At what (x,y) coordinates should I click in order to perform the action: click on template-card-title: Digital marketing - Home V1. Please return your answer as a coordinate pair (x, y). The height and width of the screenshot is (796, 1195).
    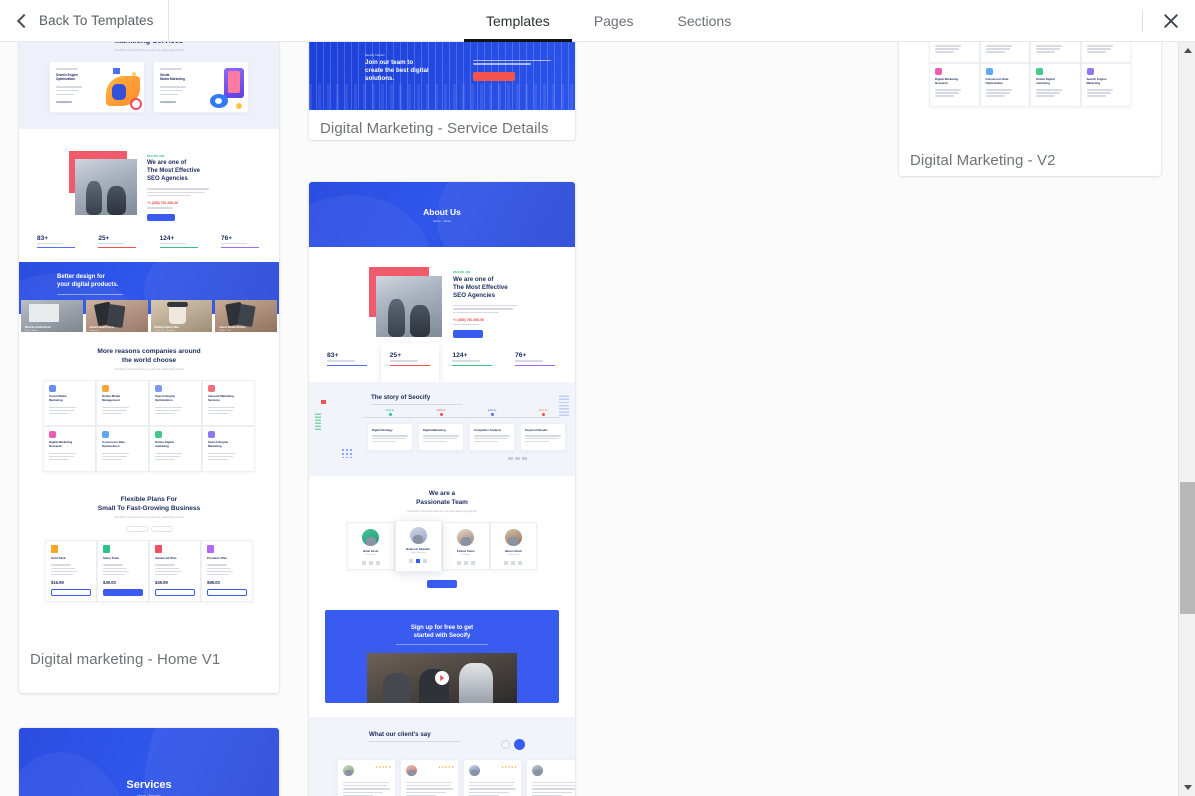
    Looking at the image, I should click on (125, 659).